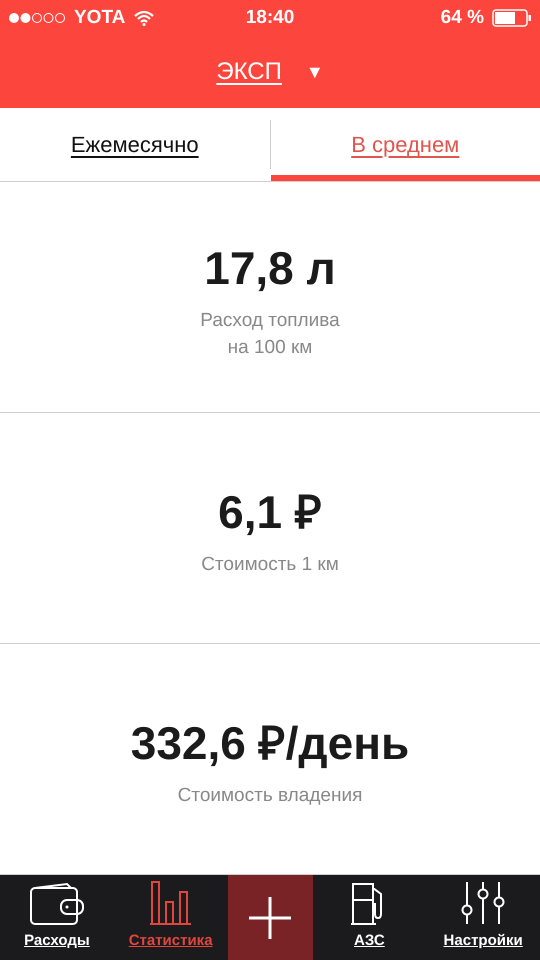  I want to click on stat-value: 332,6 ₽/день, so click(270, 743).